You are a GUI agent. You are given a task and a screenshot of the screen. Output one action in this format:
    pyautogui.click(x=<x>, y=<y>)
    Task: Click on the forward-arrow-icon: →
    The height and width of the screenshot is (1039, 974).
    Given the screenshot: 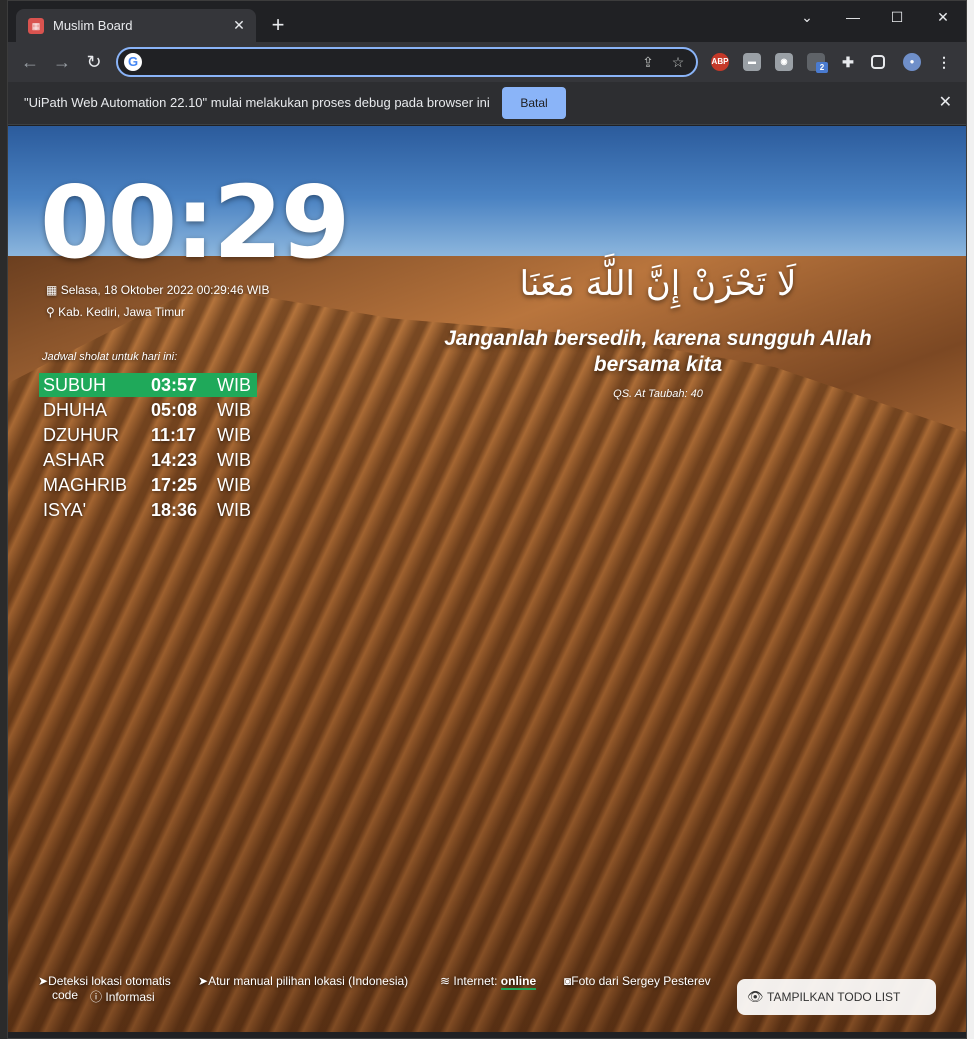 What is the action you would take?
    pyautogui.click(x=62, y=62)
    